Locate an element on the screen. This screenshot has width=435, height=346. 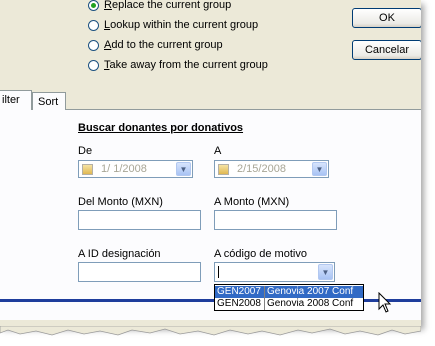
to-date-checkbox is located at coordinates (223, 169).